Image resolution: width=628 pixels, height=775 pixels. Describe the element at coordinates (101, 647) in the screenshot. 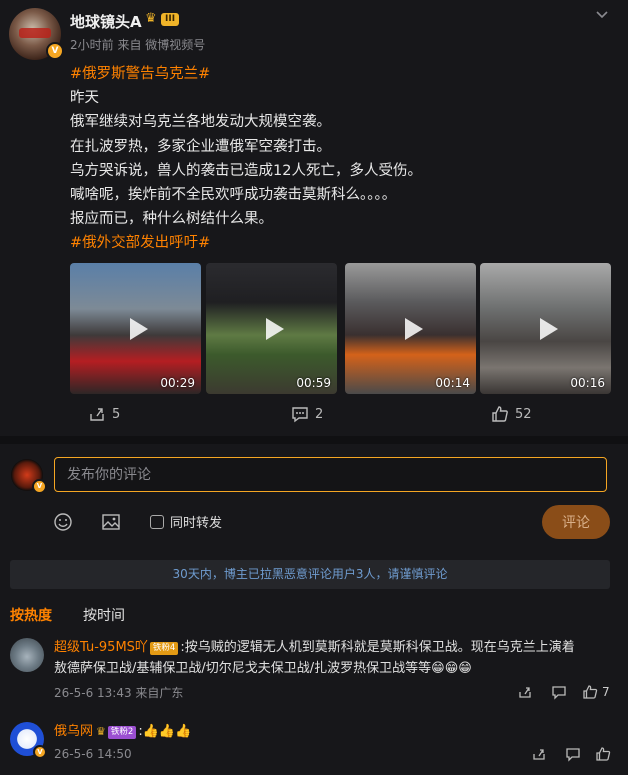

I see `commenter-name: 超级Tu-95MS吖` at that location.